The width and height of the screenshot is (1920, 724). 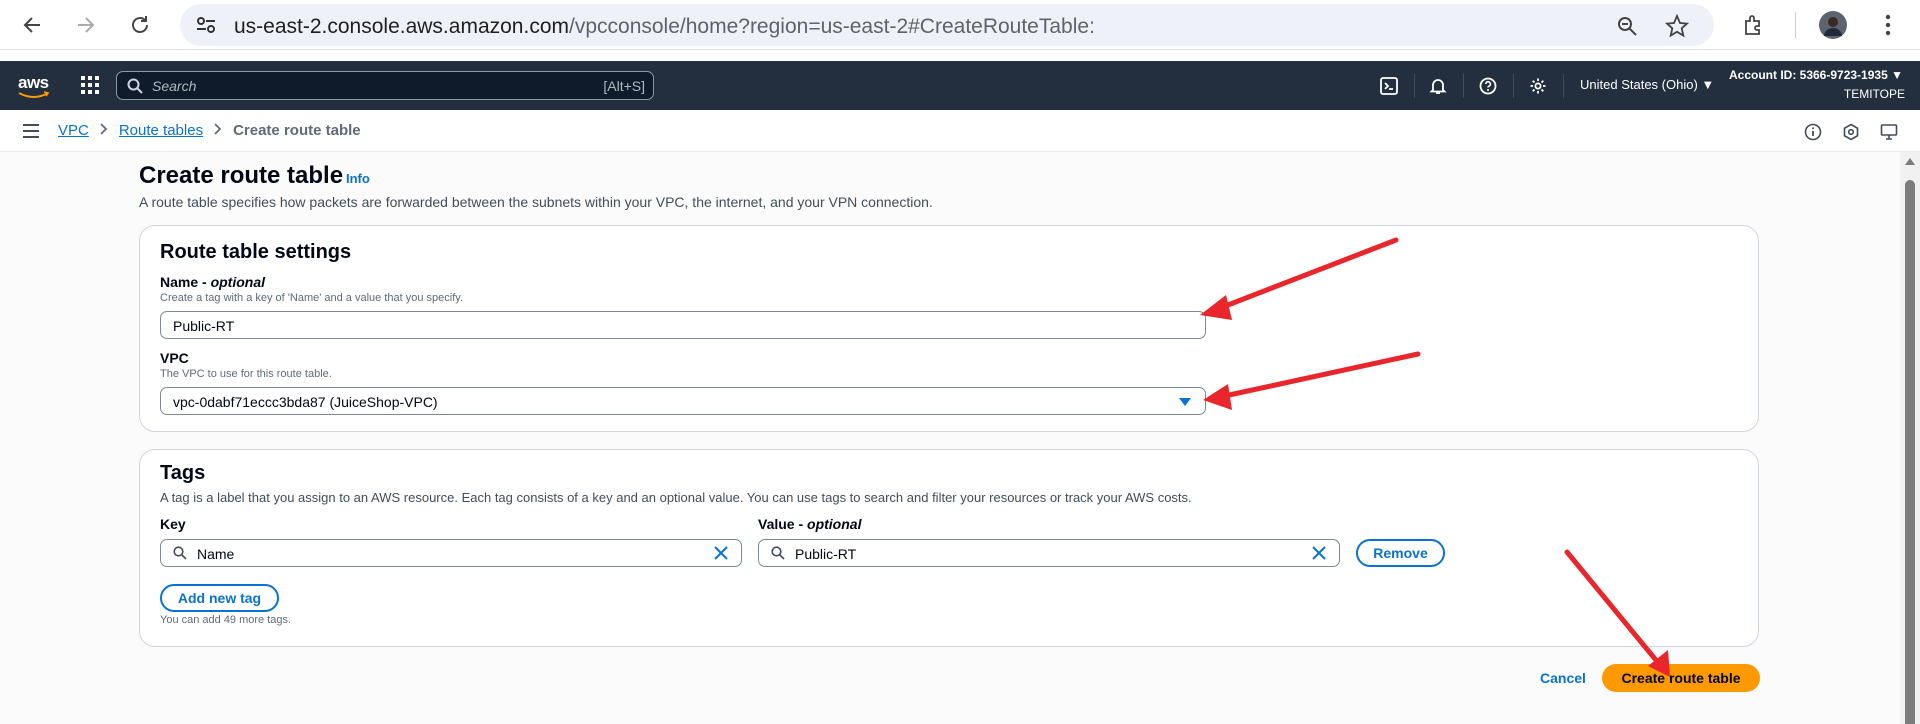 I want to click on notifications-bell-icon, so click(x=1438, y=86).